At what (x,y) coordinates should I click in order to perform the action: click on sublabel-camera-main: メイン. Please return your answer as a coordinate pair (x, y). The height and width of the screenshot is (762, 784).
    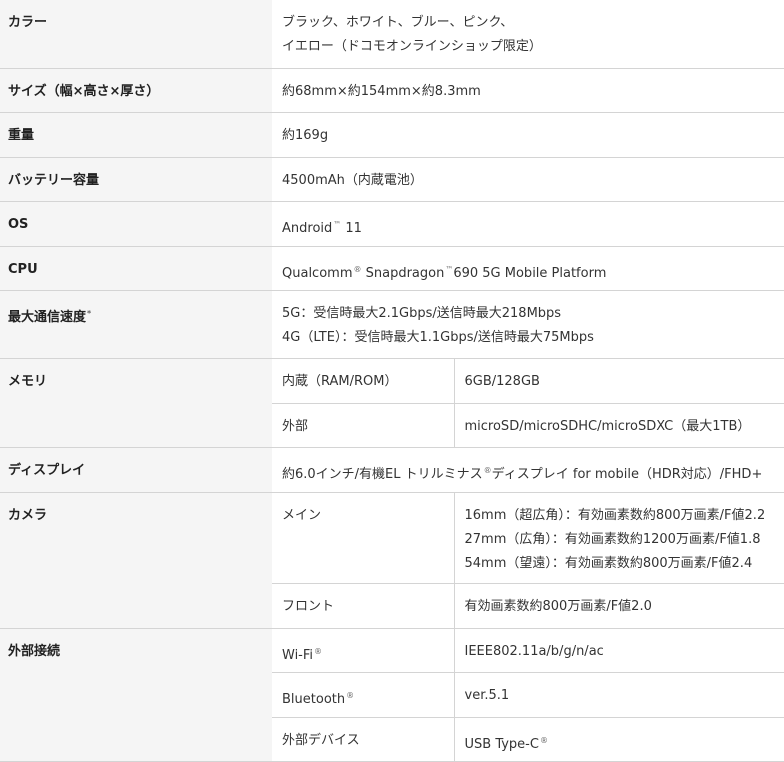
    Looking at the image, I should click on (363, 537).